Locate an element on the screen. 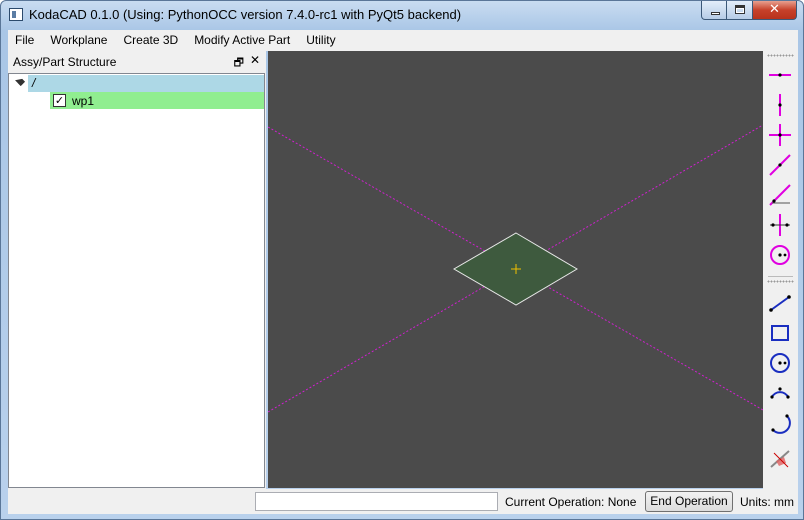 The height and width of the screenshot is (520, 804). ref-angle-cline-icon is located at coordinates (780, 195).